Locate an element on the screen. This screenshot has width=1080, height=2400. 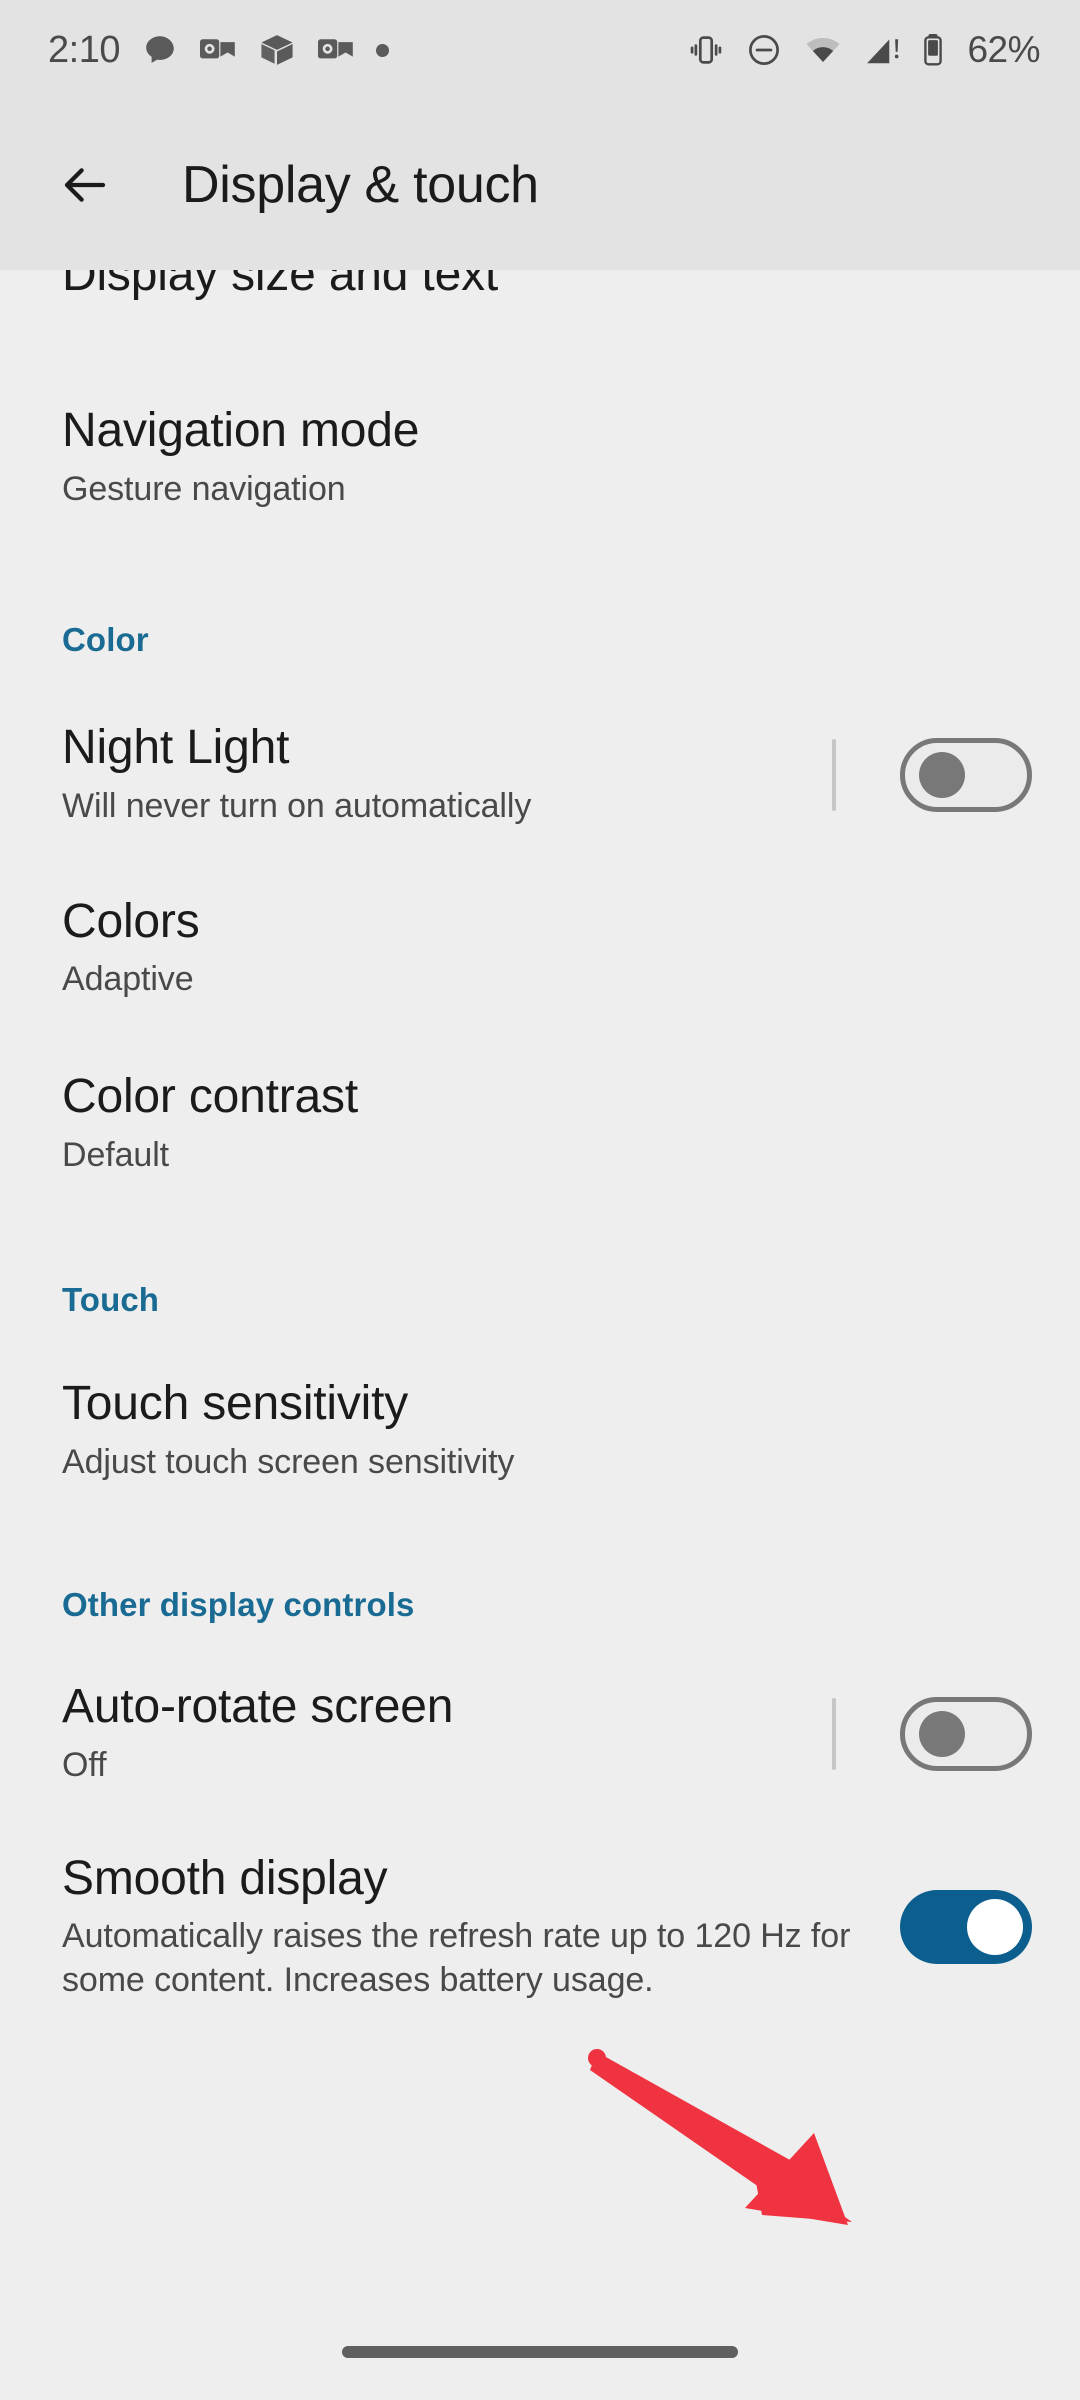
list-item-subtitle: Will never turn on automatically is located at coordinates (297, 806).